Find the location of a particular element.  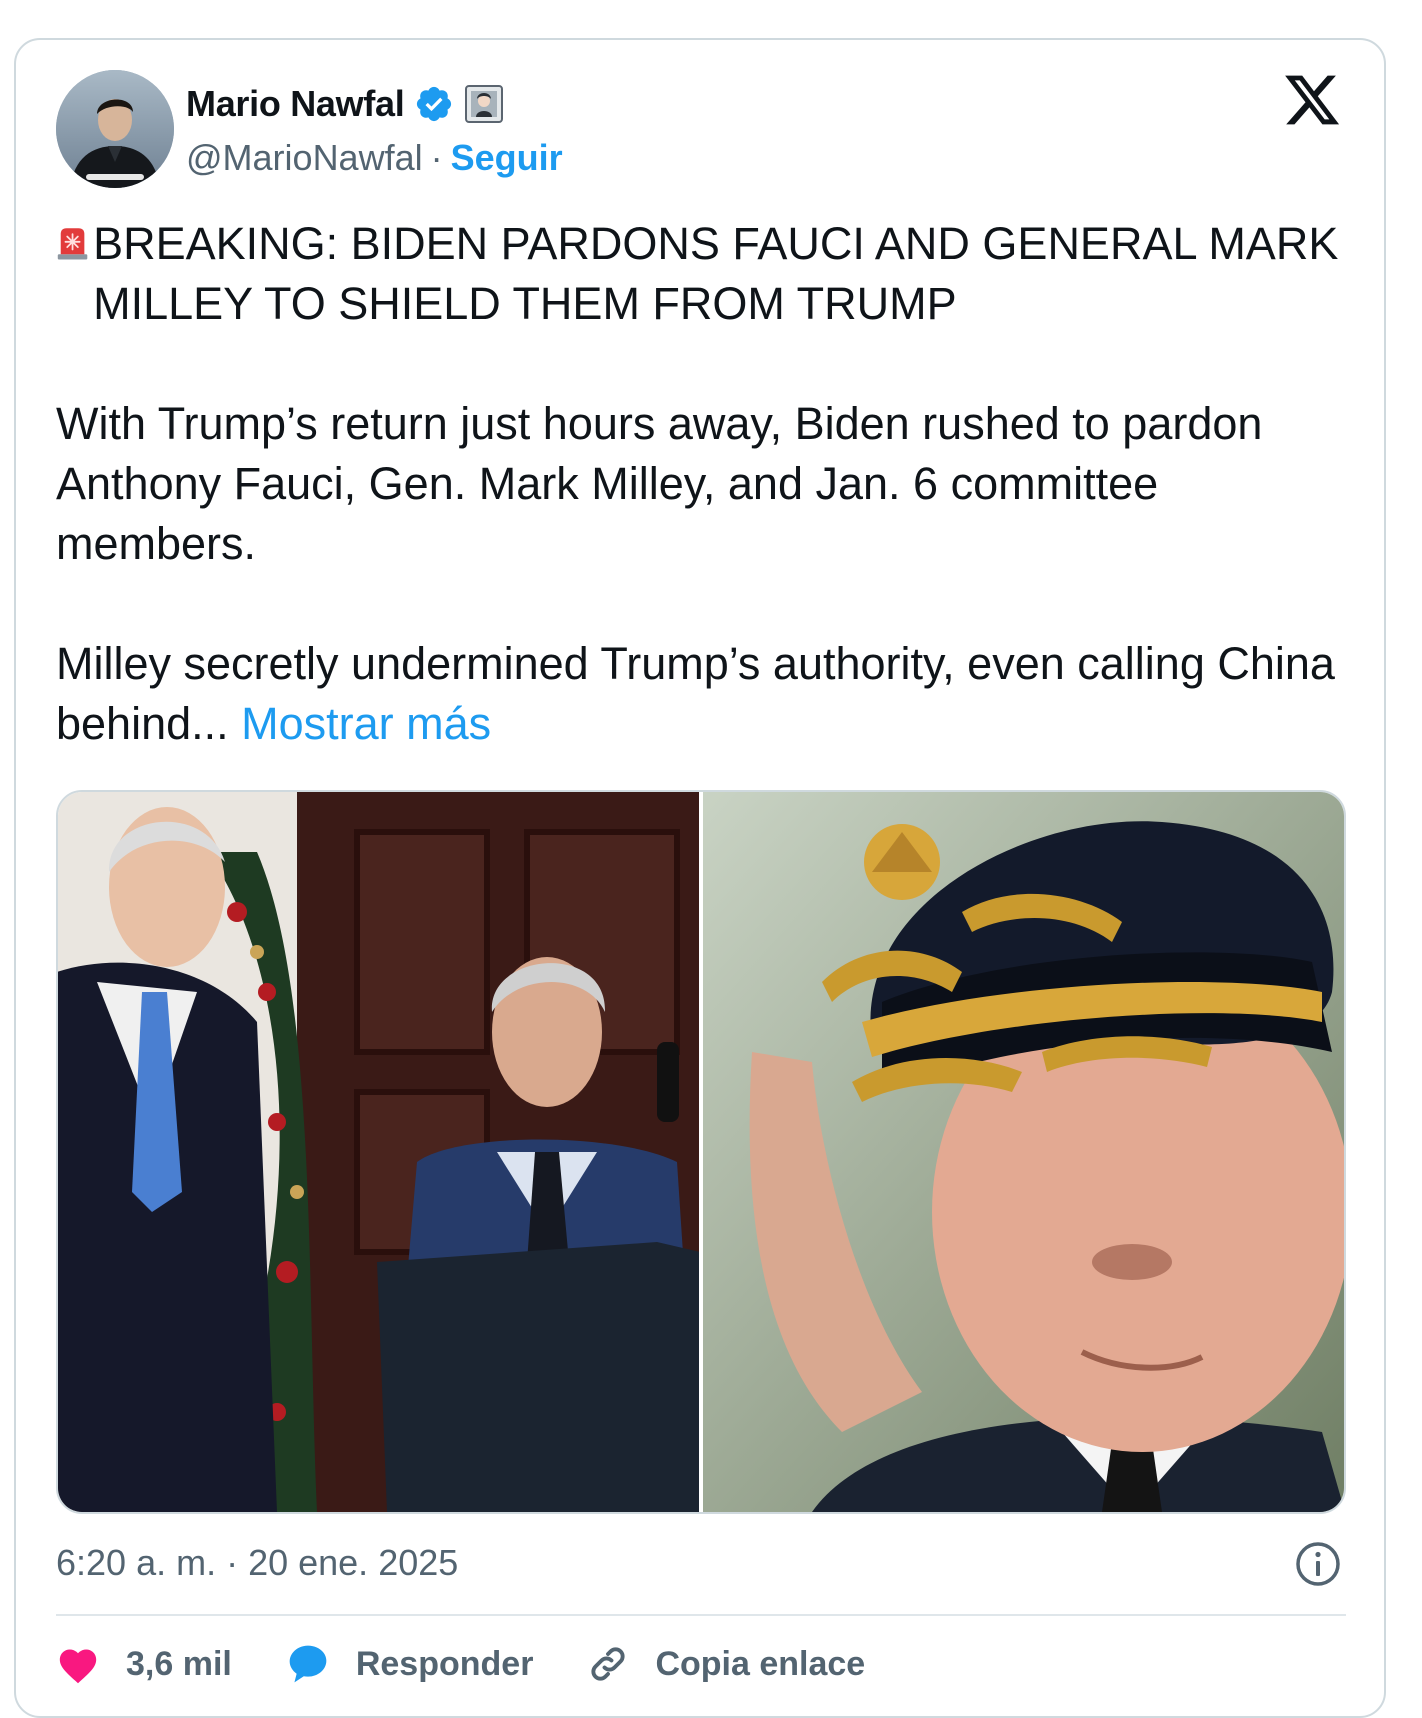

tweet-timestamp: 6:20 a. m. · 20 ene. 2025 is located at coordinates (257, 1563).